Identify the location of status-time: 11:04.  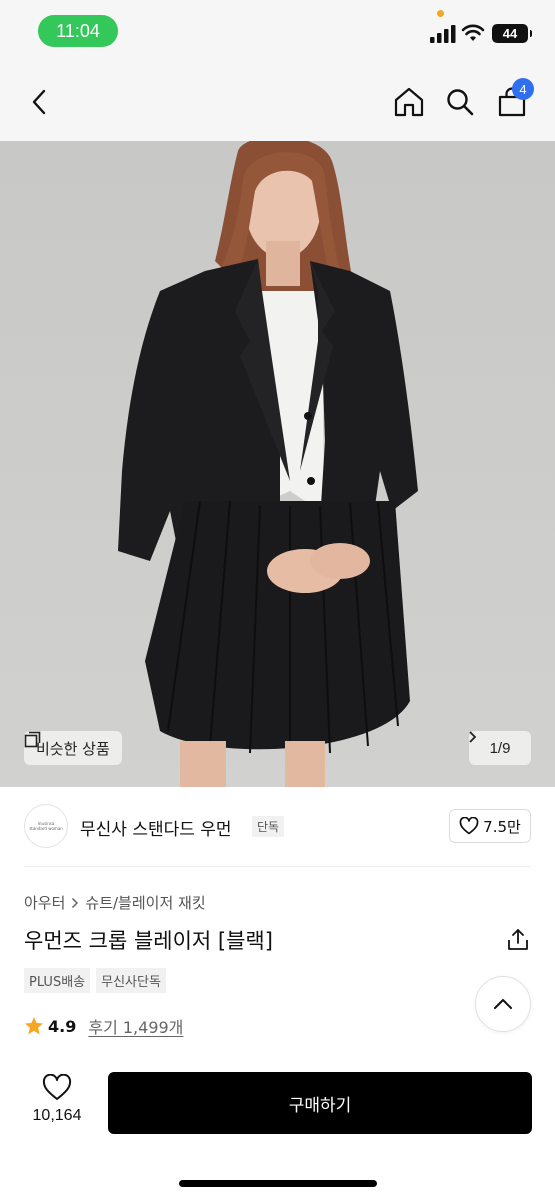
(78, 31).